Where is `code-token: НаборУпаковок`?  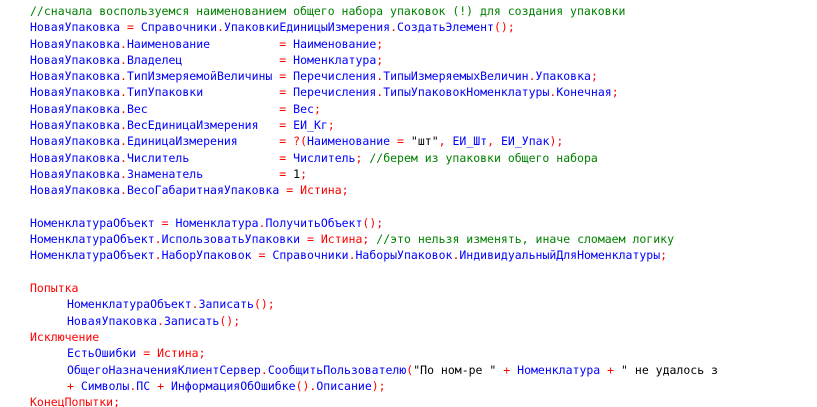 code-token: НаборУпаковок is located at coordinates (206, 255).